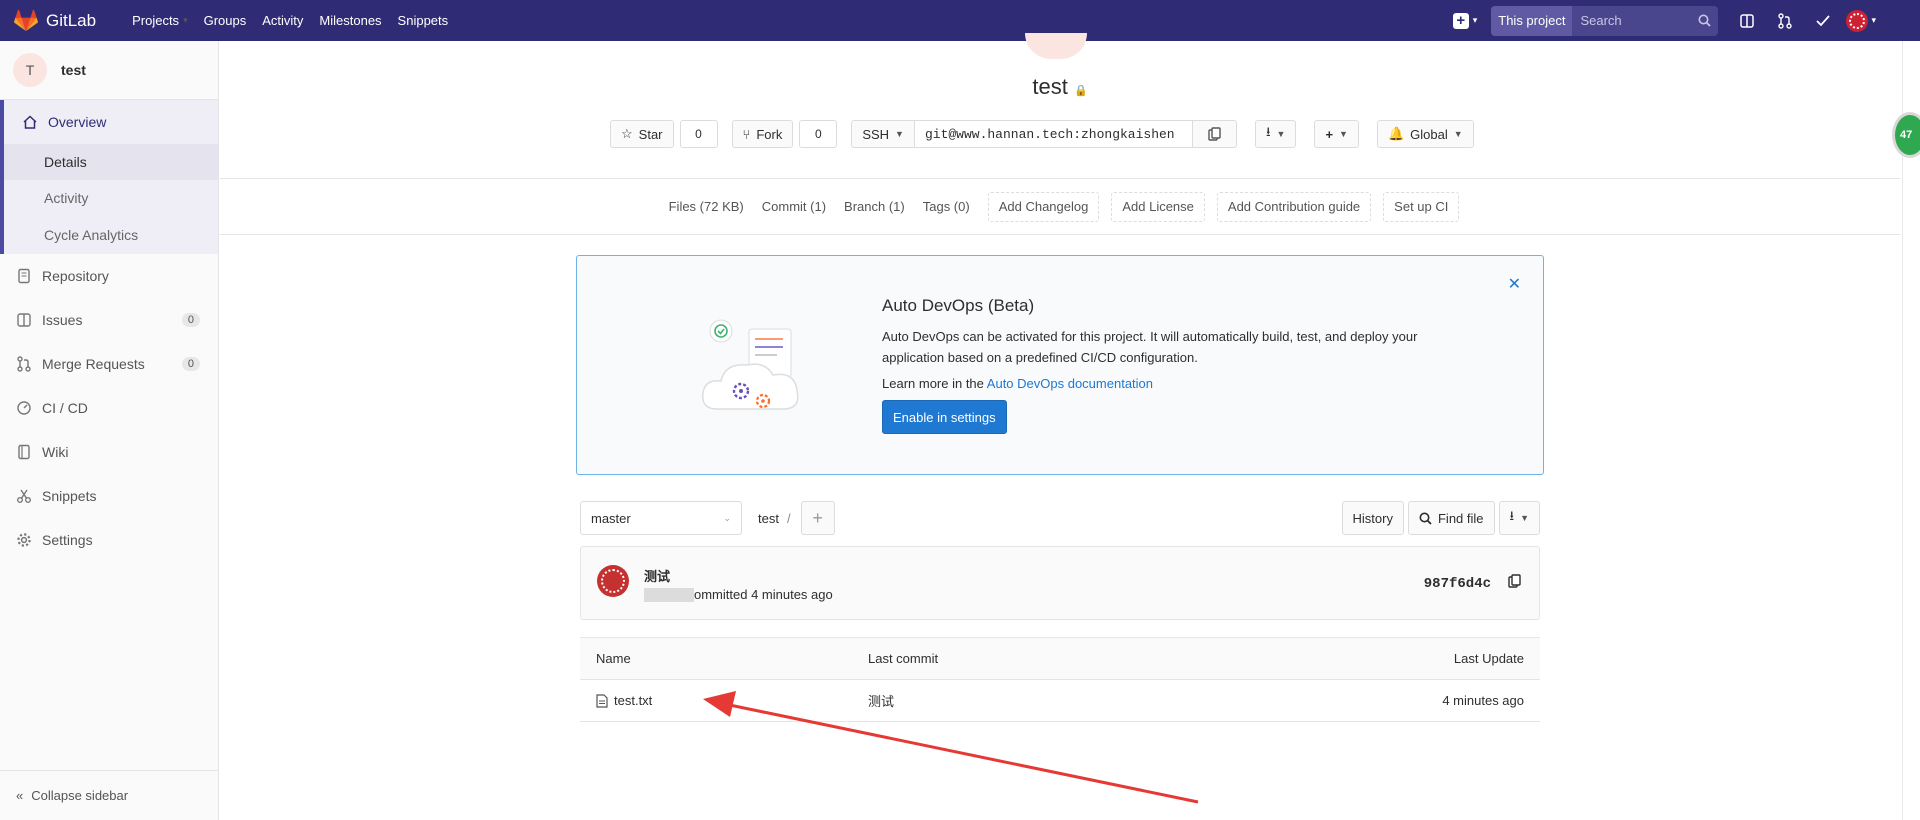 The width and height of the screenshot is (1920, 820). I want to click on clone-protocol-dropdown: SSH ▼, so click(883, 134).